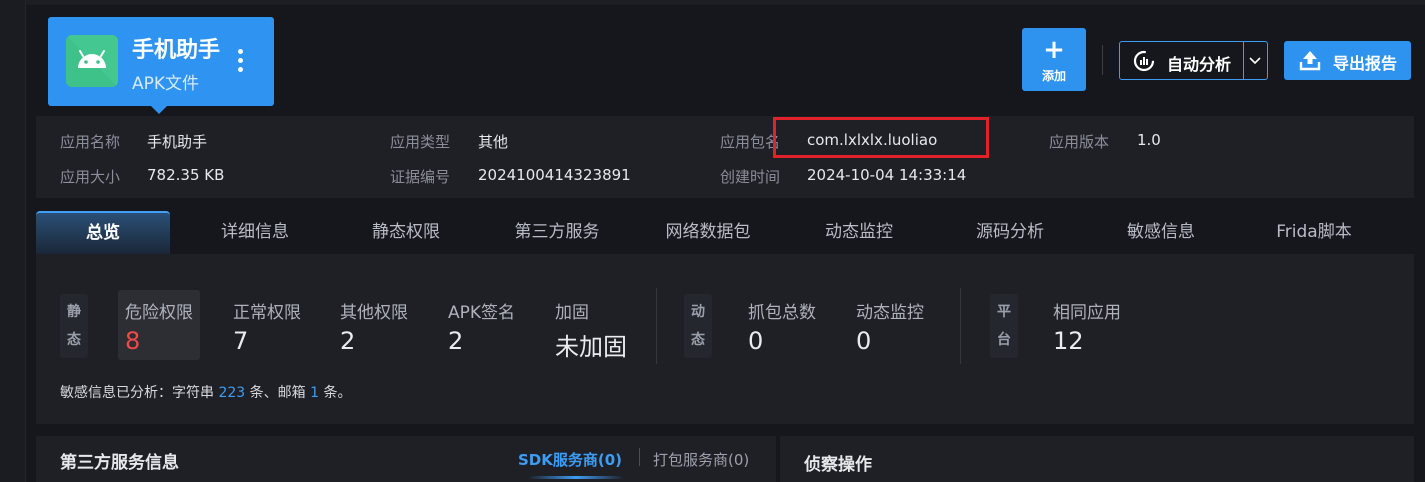 Image resolution: width=1425 pixels, height=482 pixels. I want to click on info-key: 应用名称, so click(90, 142).